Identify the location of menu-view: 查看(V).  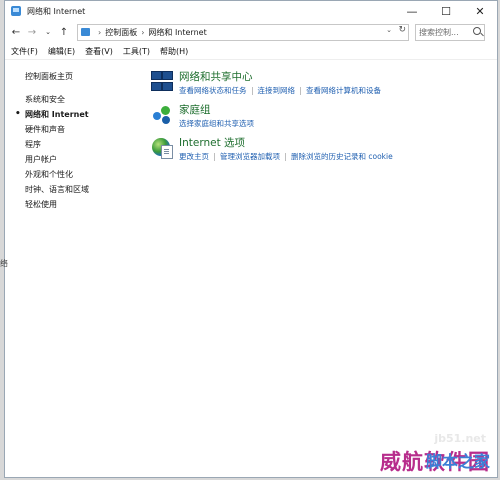
(99, 51).